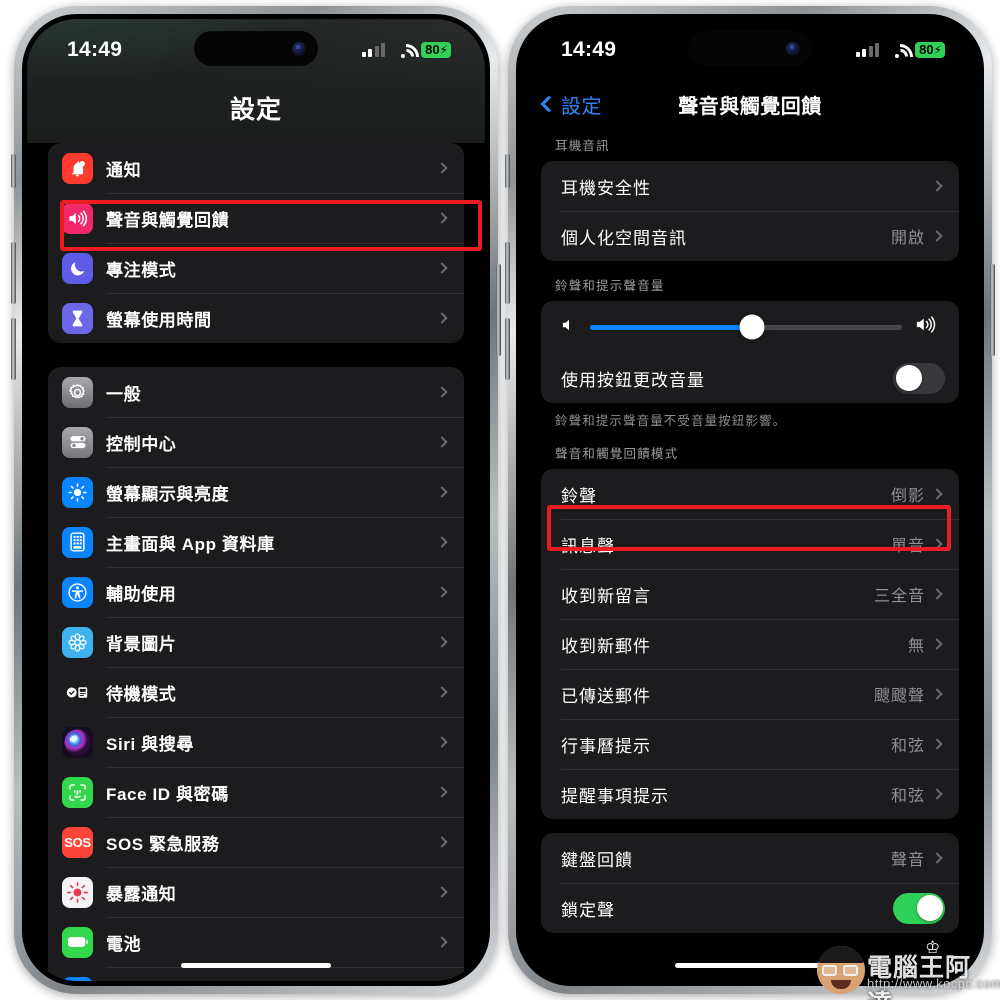 This screenshot has width=1000, height=1000. What do you see at coordinates (150, 744) in the screenshot?
I see `settings-row-label: Siri 與搜尋` at bounding box center [150, 744].